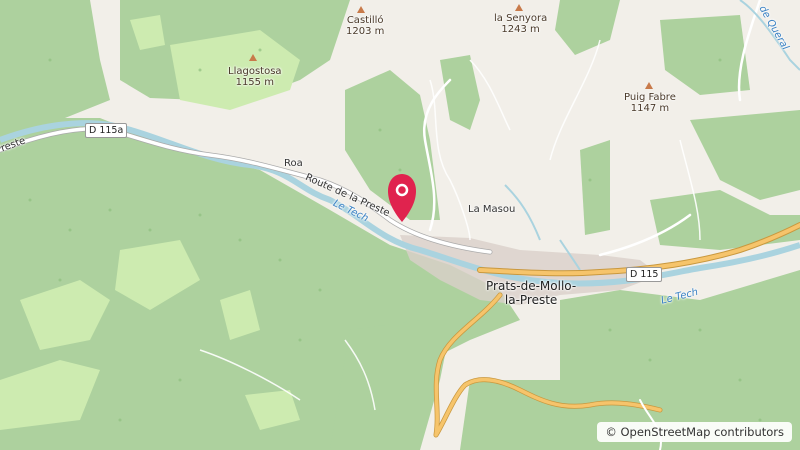  I want to click on place-label-town: Prats-de-Mollo- la-Preste, so click(531, 293).